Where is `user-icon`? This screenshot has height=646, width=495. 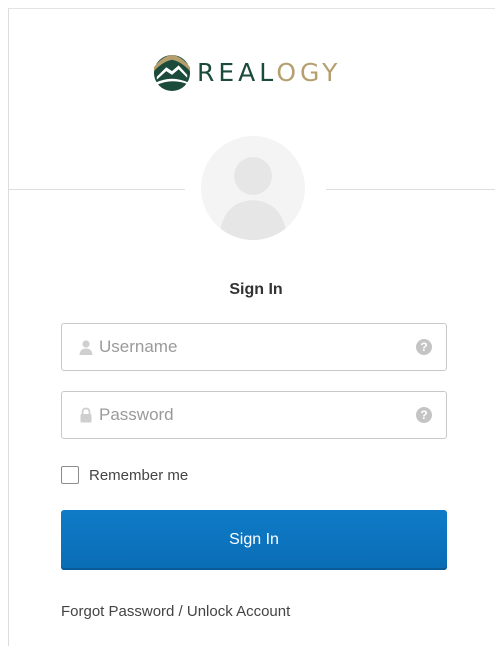 user-icon is located at coordinates (86, 347).